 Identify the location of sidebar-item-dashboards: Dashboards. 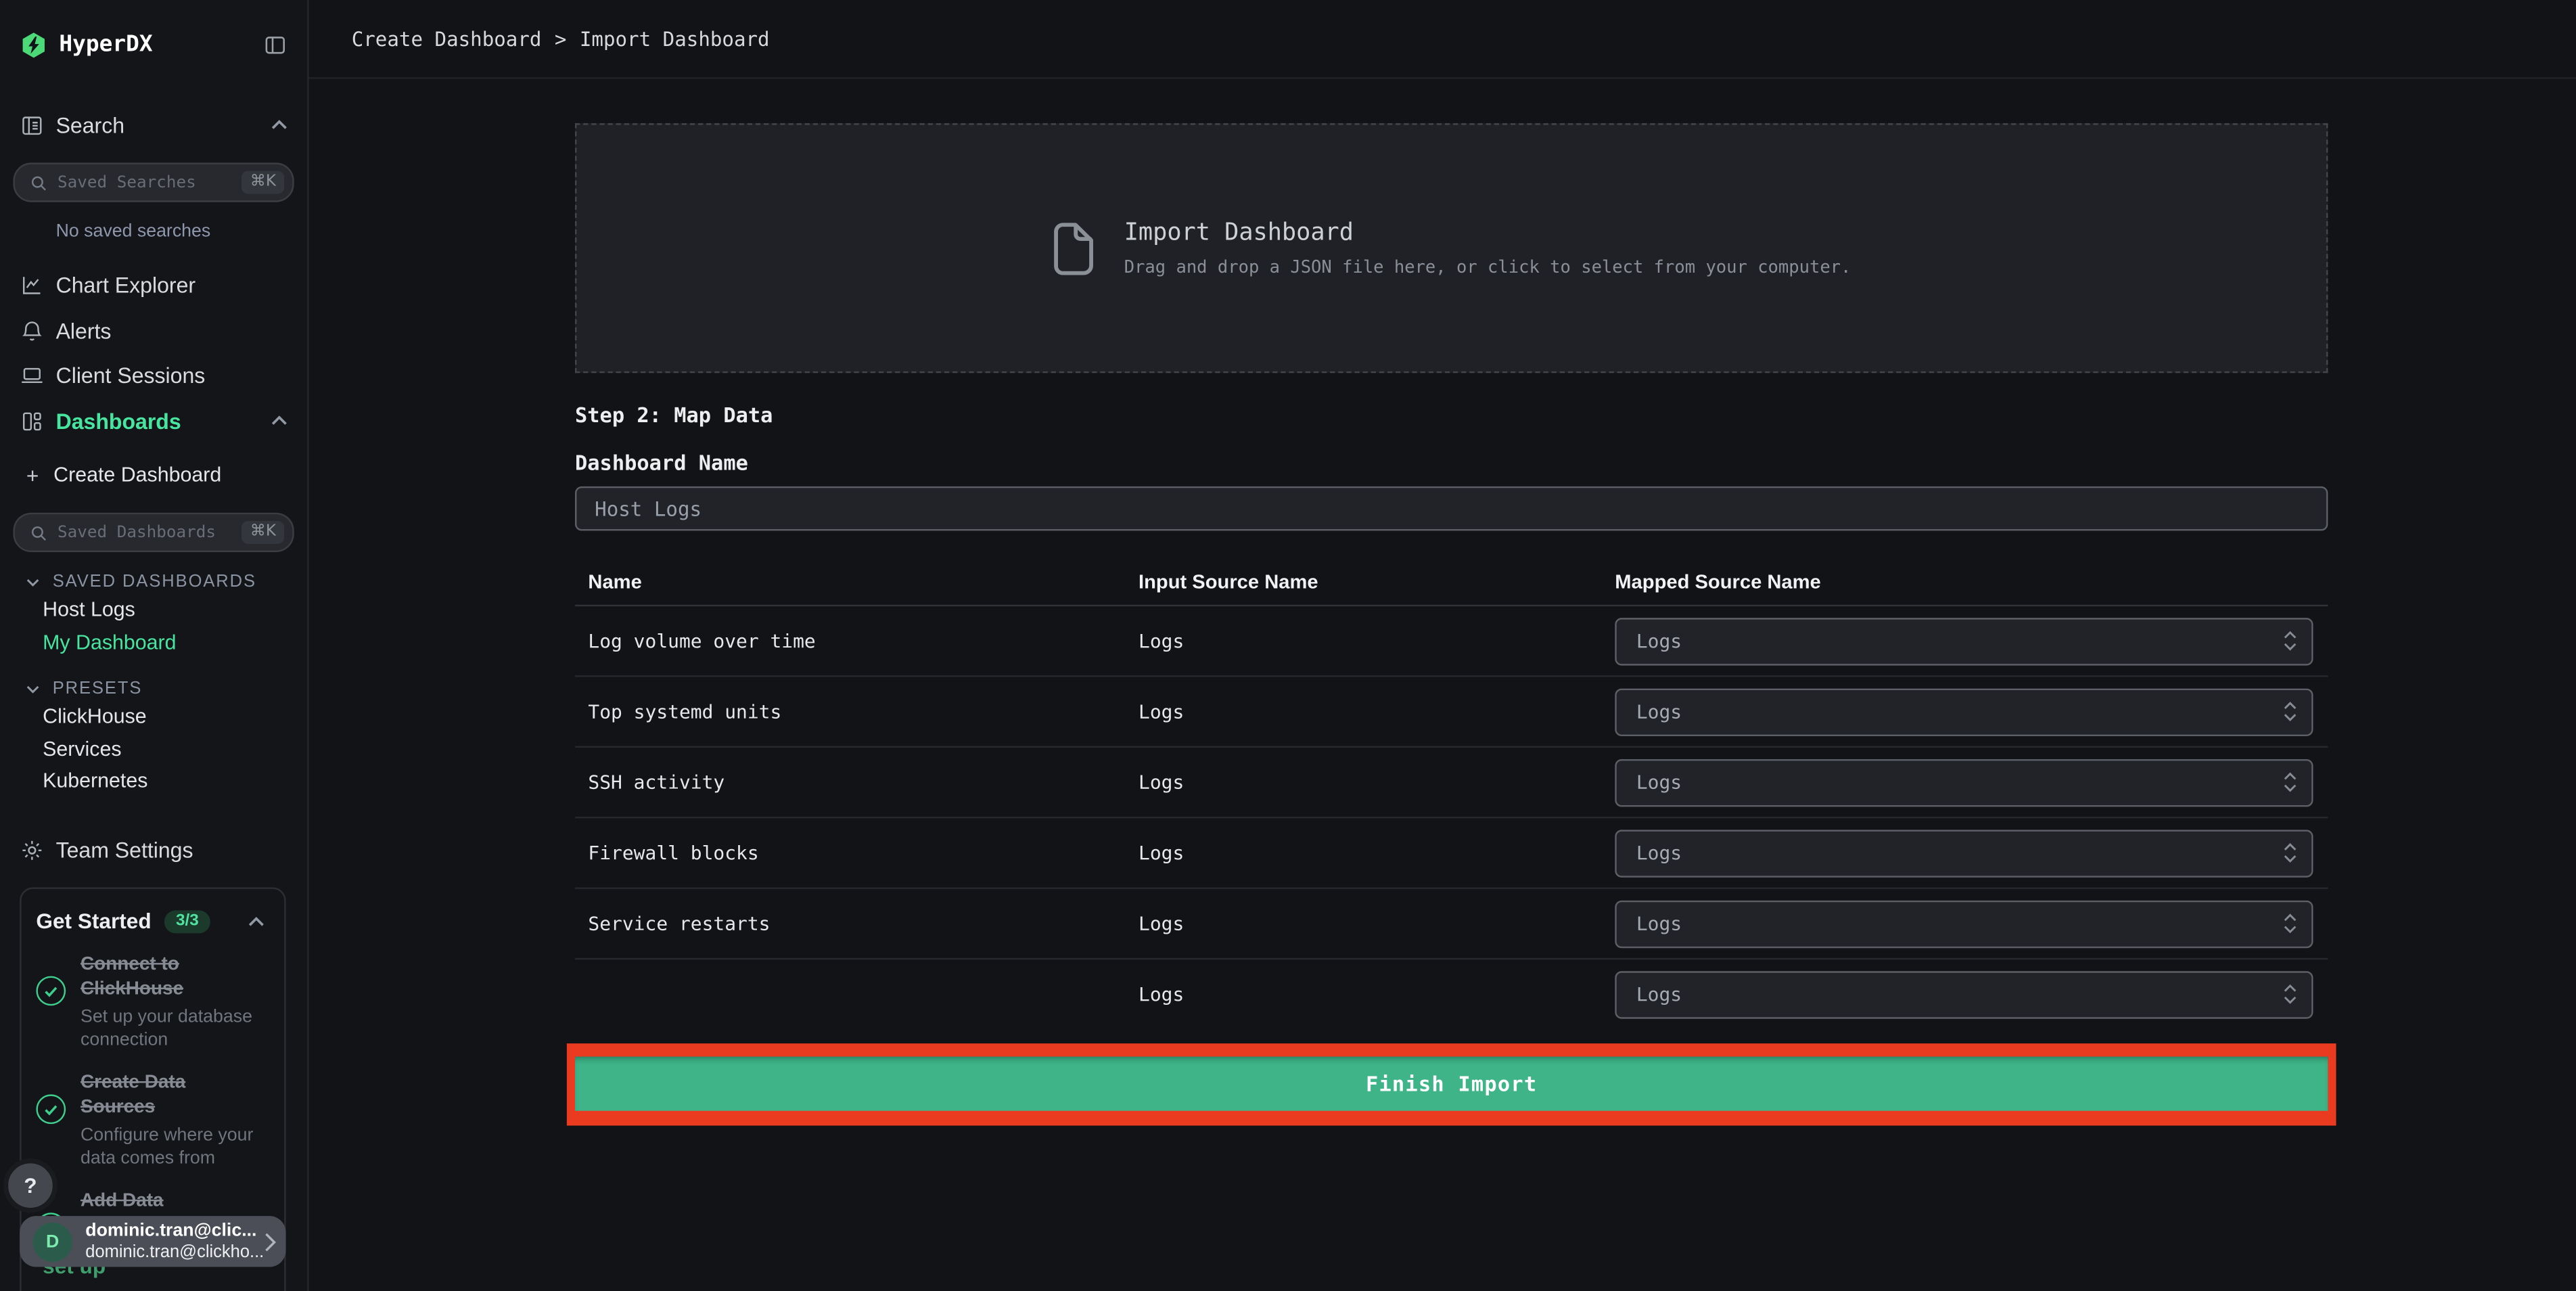
(153, 422).